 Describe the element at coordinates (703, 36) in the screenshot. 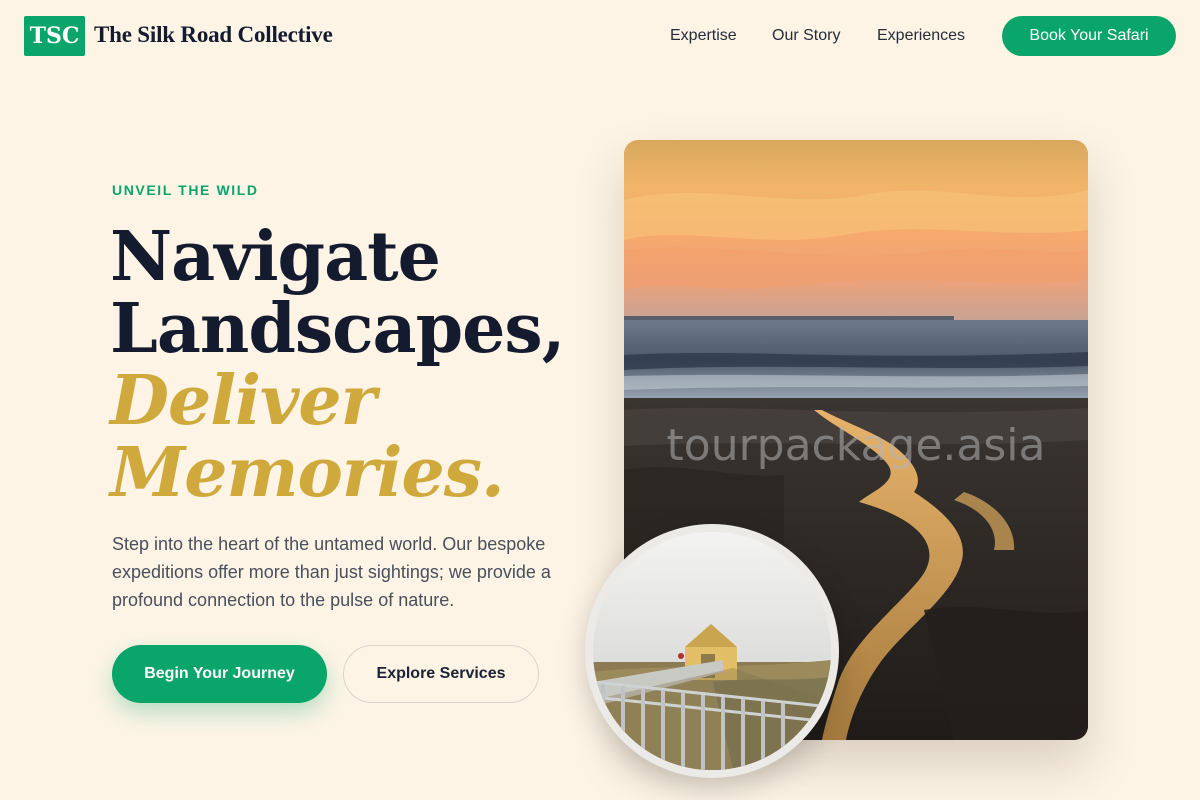

I see `nav-link-expertise: Expertise` at that location.